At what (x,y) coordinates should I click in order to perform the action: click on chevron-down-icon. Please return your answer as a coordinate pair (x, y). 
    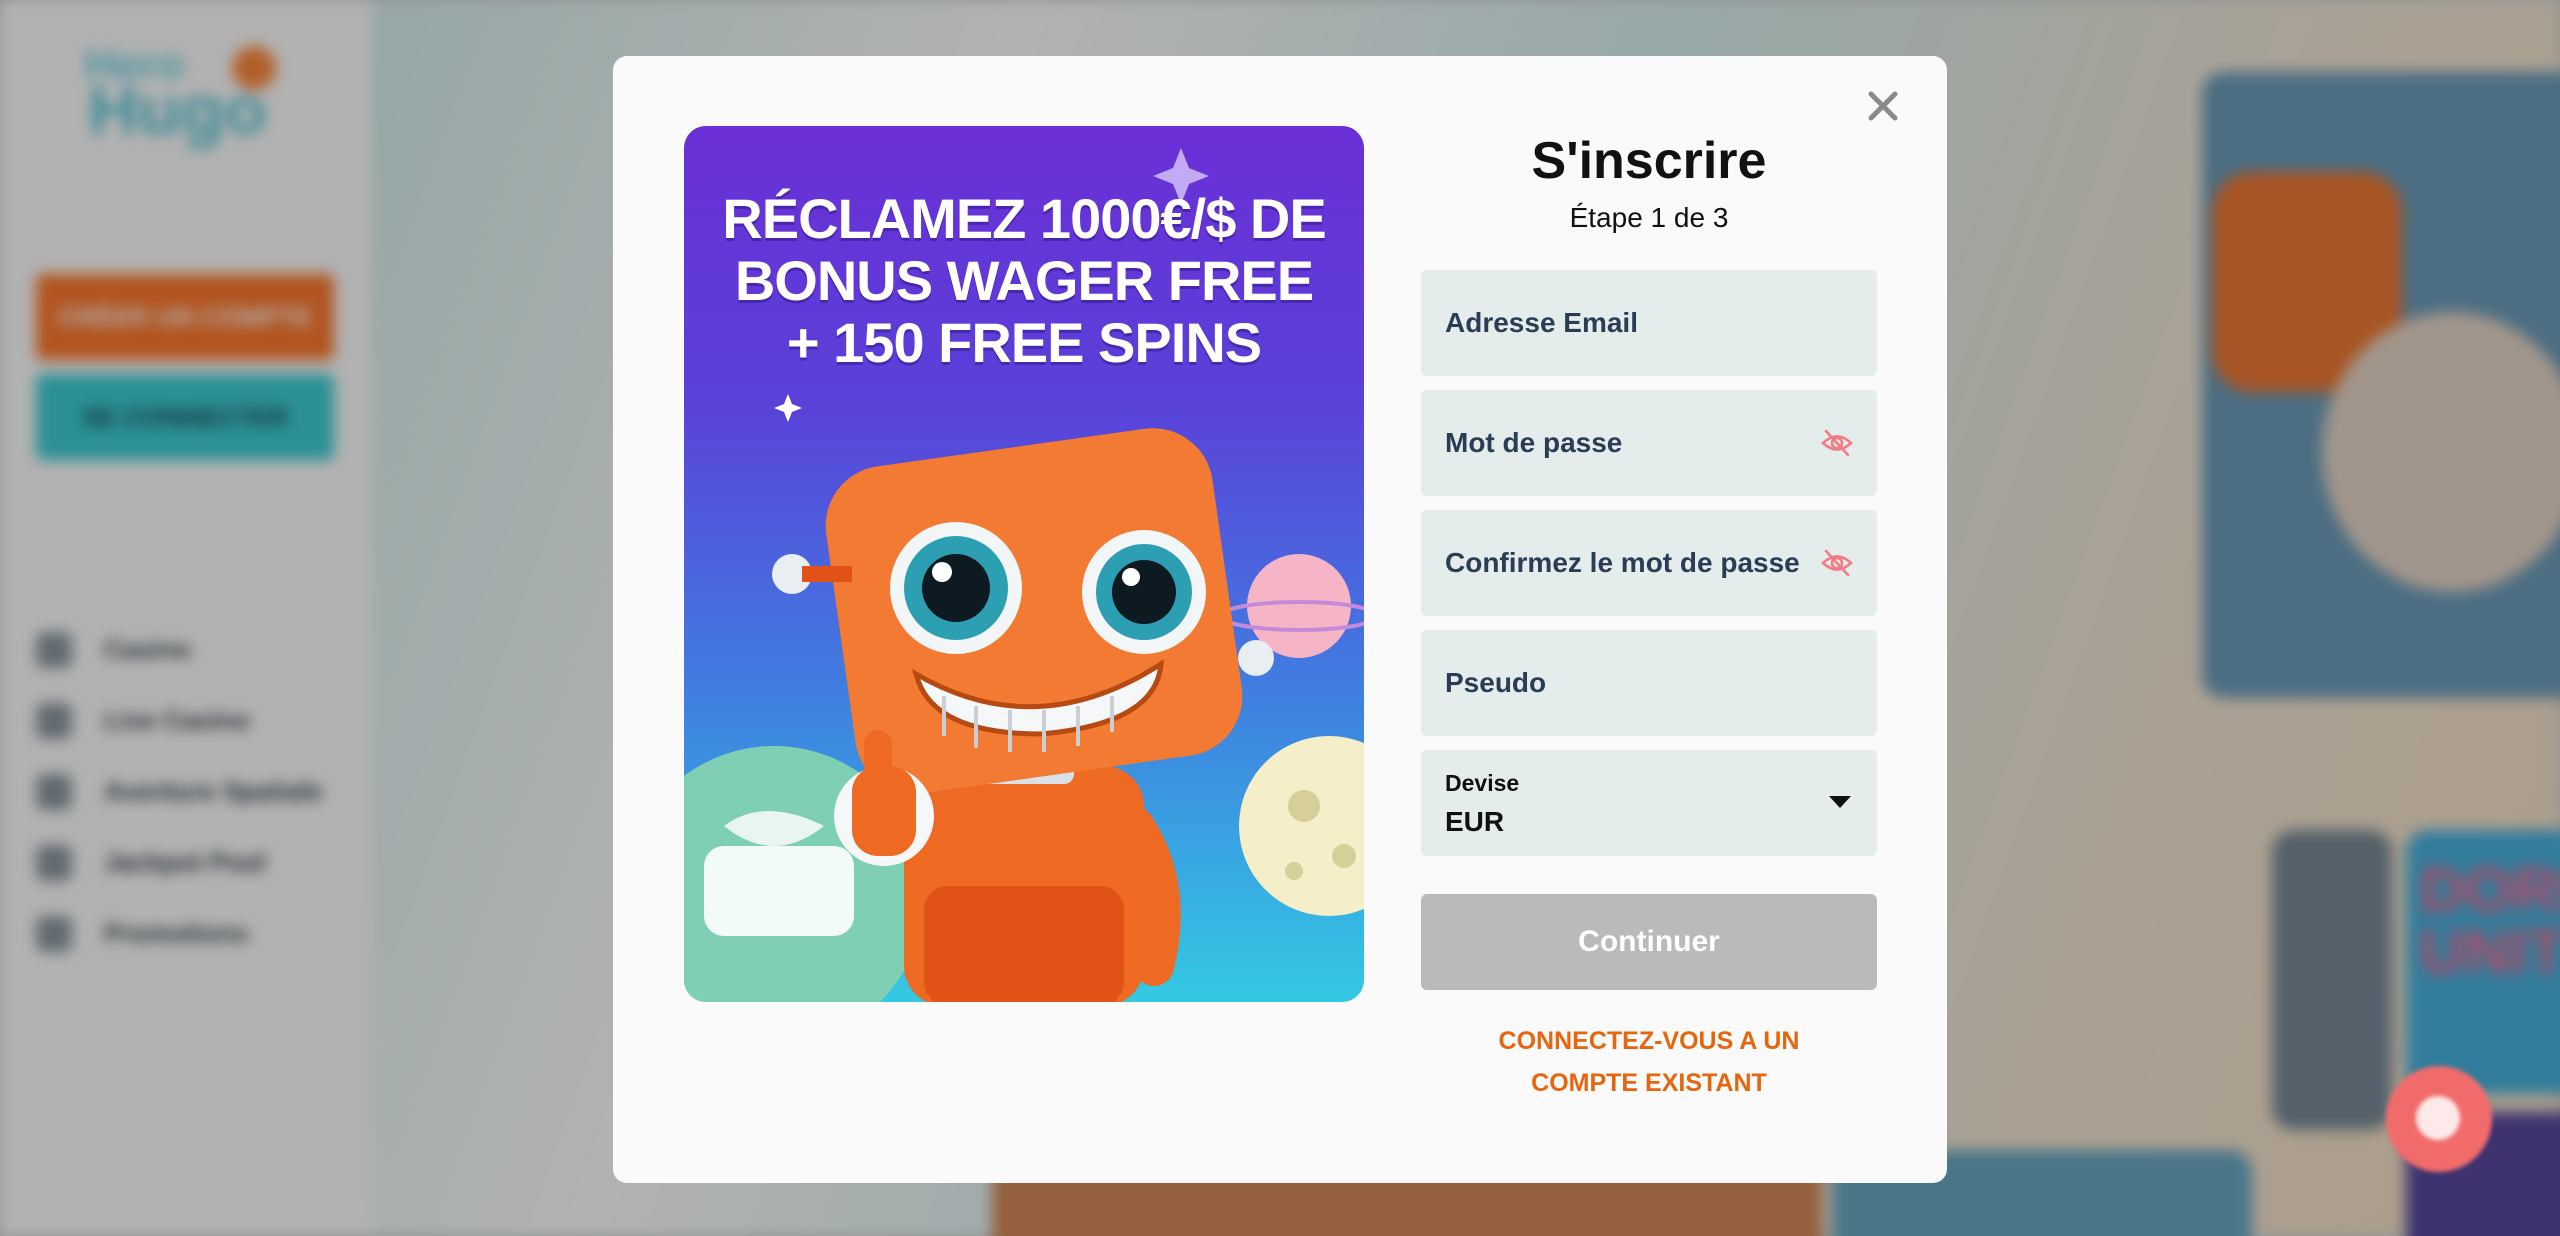
    Looking at the image, I should click on (1840, 802).